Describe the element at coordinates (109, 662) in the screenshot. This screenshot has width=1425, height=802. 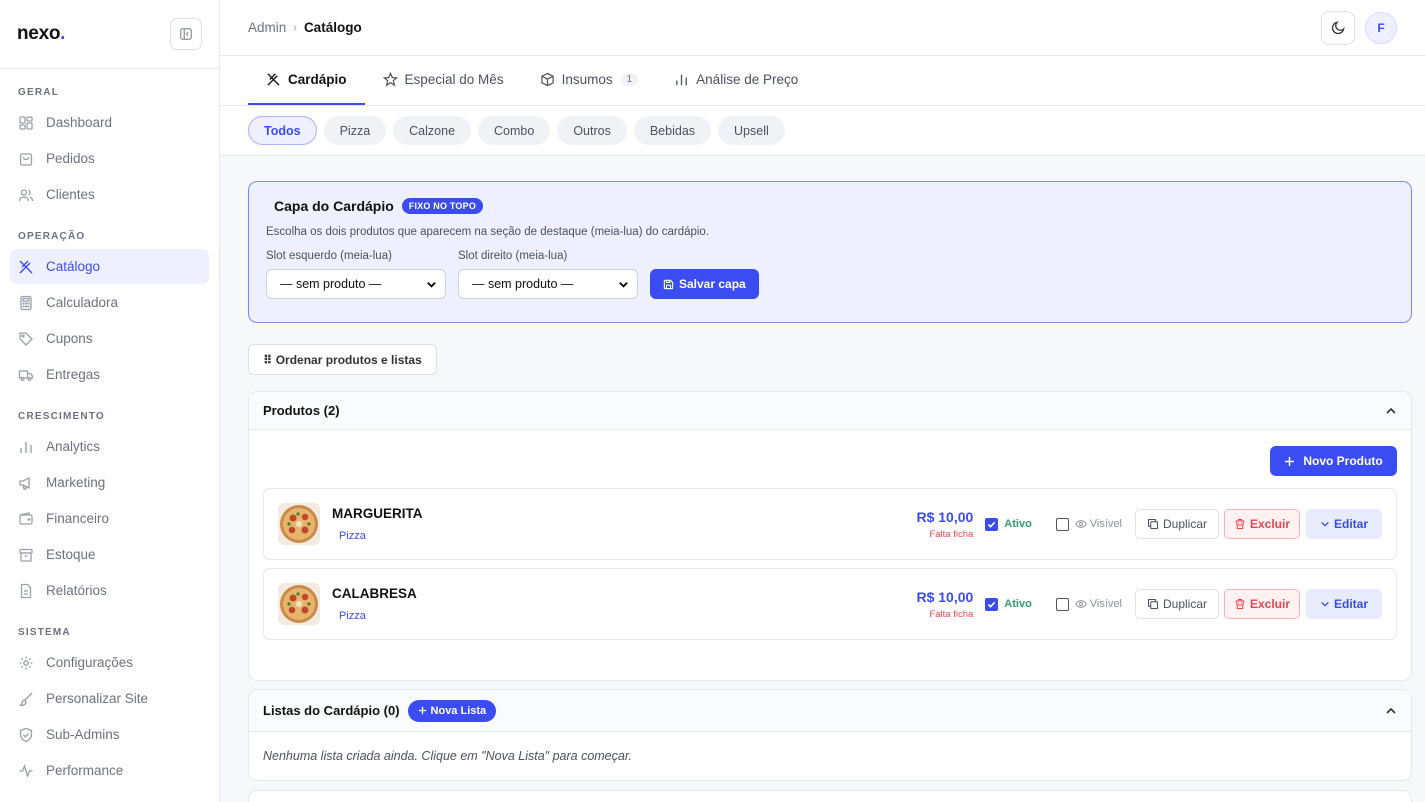
I see `sidebar-item-configuracoes: Configurações` at that location.